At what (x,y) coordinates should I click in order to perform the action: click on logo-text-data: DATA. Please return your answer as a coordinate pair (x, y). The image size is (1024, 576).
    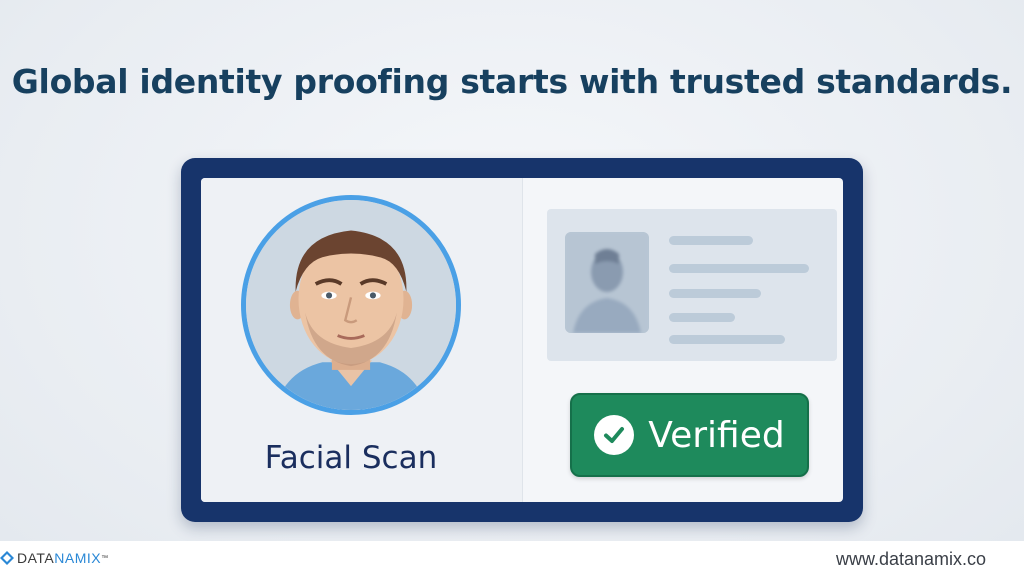
    Looking at the image, I should click on (36, 558).